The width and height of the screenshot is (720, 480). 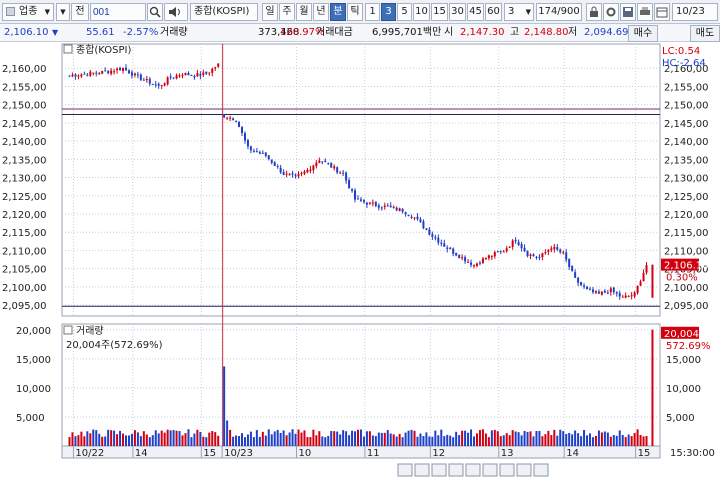 What do you see at coordinates (24, 69) in the screenshot?
I see `price-tick-label: 2,160,00` at bounding box center [24, 69].